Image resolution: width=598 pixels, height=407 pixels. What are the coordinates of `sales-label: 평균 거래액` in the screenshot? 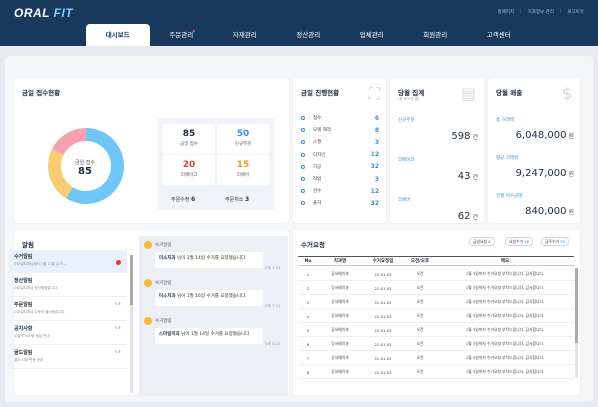 It's located at (507, 158).